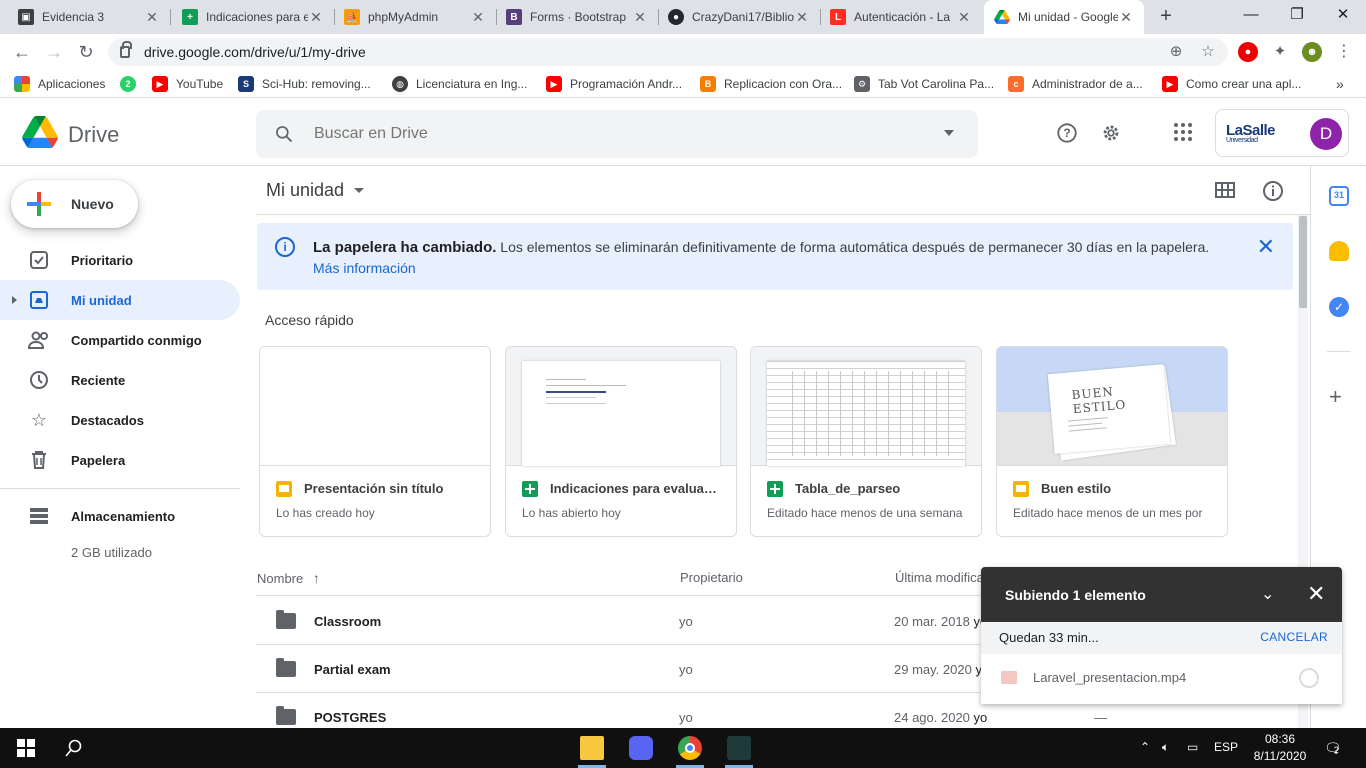 The image size is (1366, 768). I want to click on apps-grid-icon, so click(1183, 134).